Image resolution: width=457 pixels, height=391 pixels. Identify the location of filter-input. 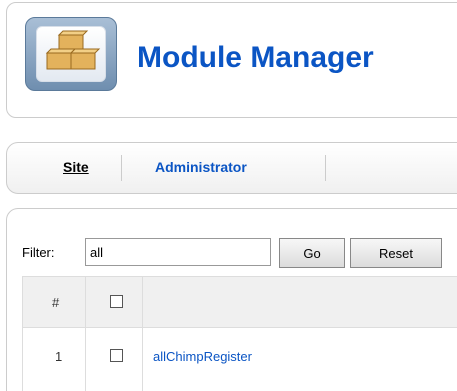
(178, 252).